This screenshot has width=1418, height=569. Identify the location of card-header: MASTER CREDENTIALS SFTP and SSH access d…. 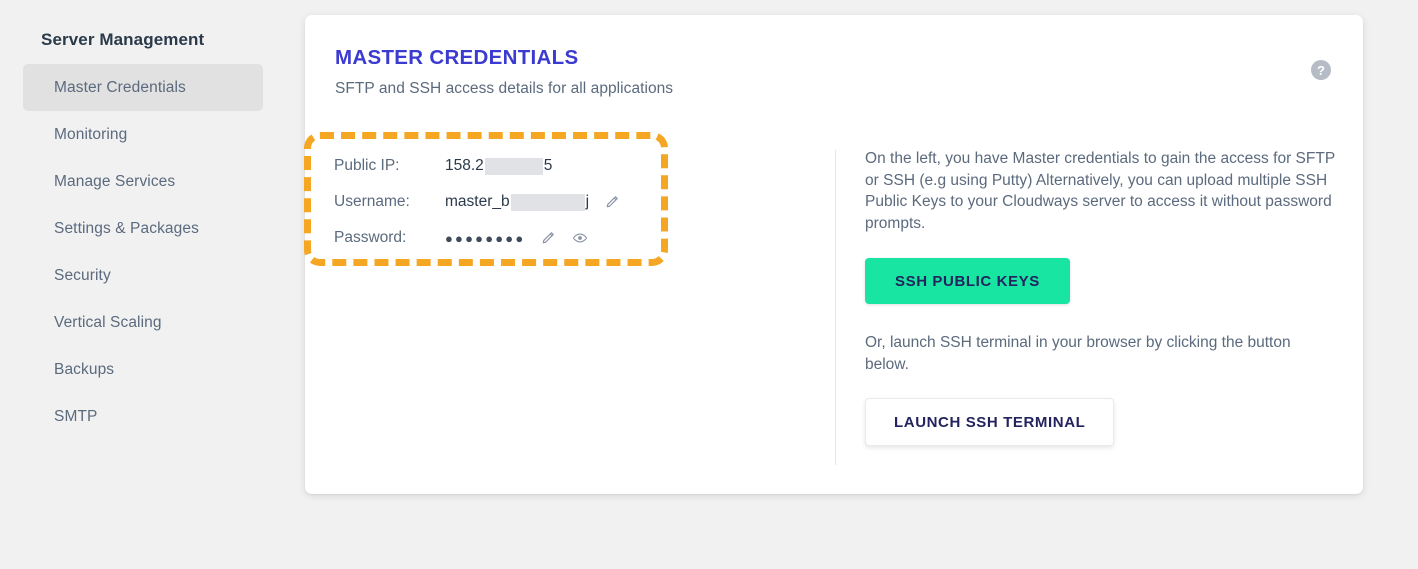
(834, 56).